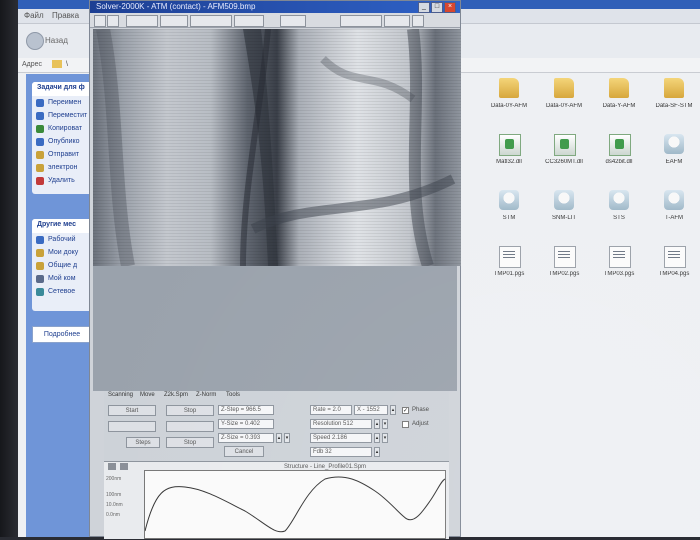 The image size is (700, 540). What do you see at coordinates (418, 21) in the screenshot?
I see `settings-icon` at bounding box center [418, 21].